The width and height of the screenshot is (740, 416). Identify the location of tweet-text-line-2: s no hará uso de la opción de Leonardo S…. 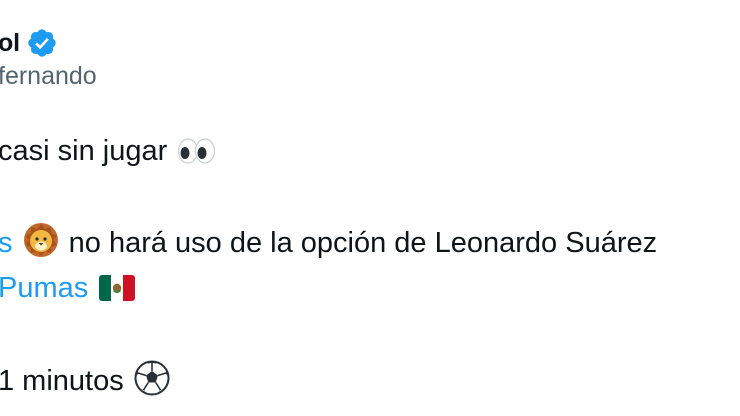
(328, 245).